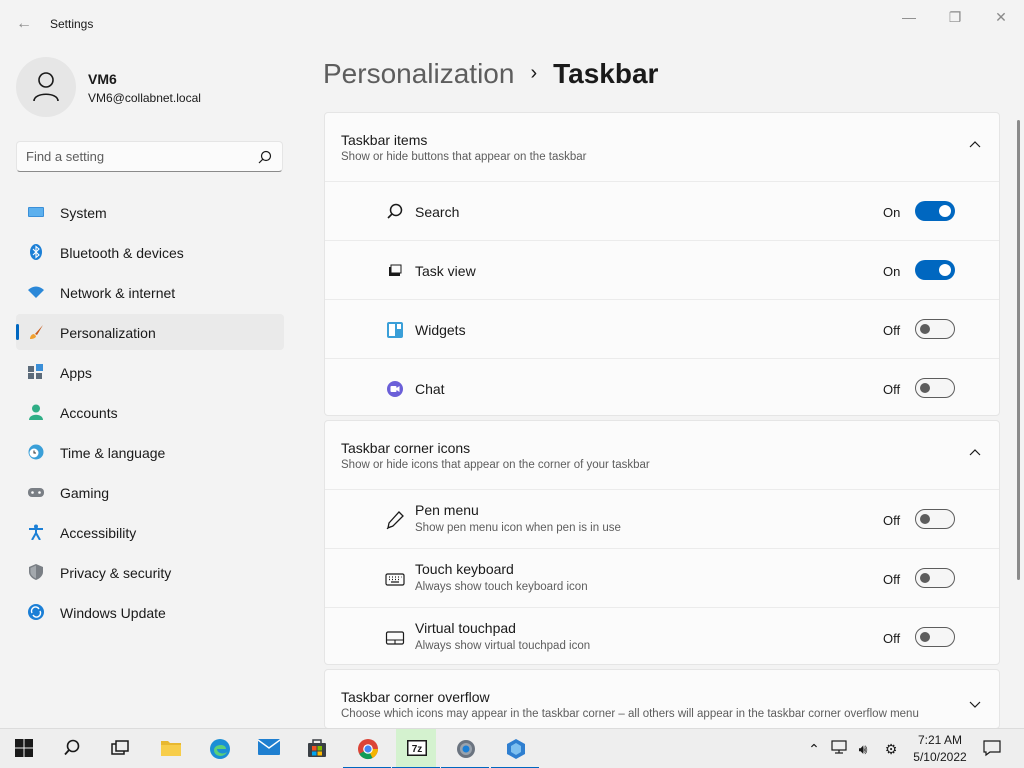 The height and width of the screenshot is (768, 1024). I want to click on sidebar-item-accounts: Accounts, so click(150, 412).